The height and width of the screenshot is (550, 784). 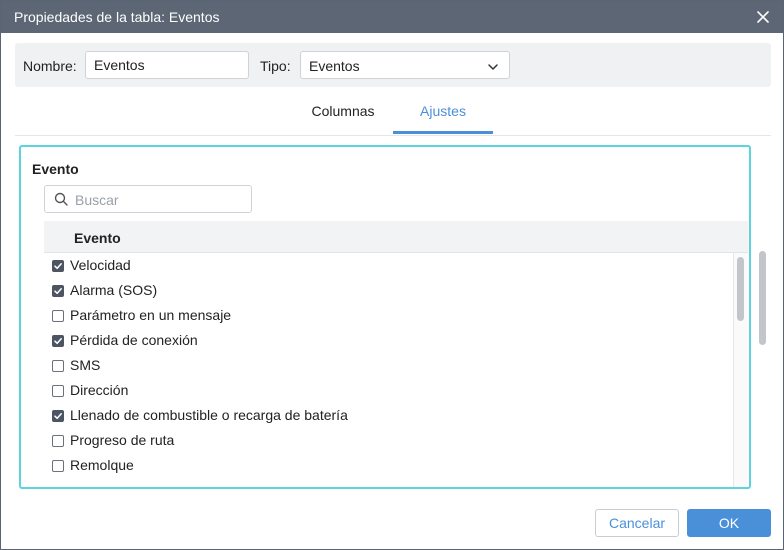 I want to click on list-item: SMS, so click(x=388, y=365).